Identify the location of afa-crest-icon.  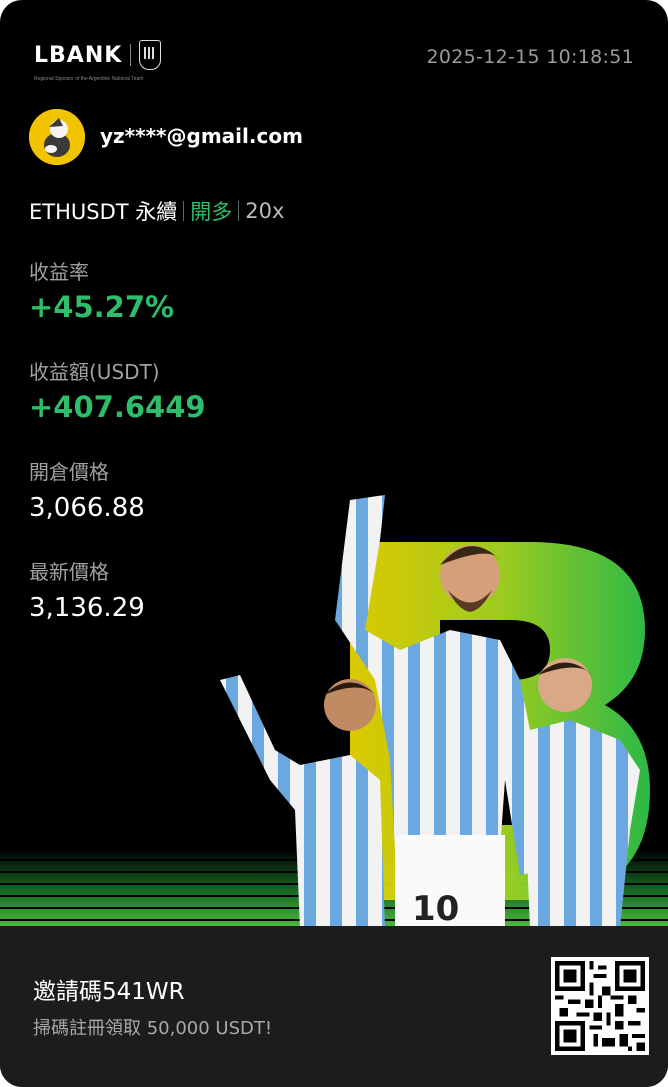
(150, 55).